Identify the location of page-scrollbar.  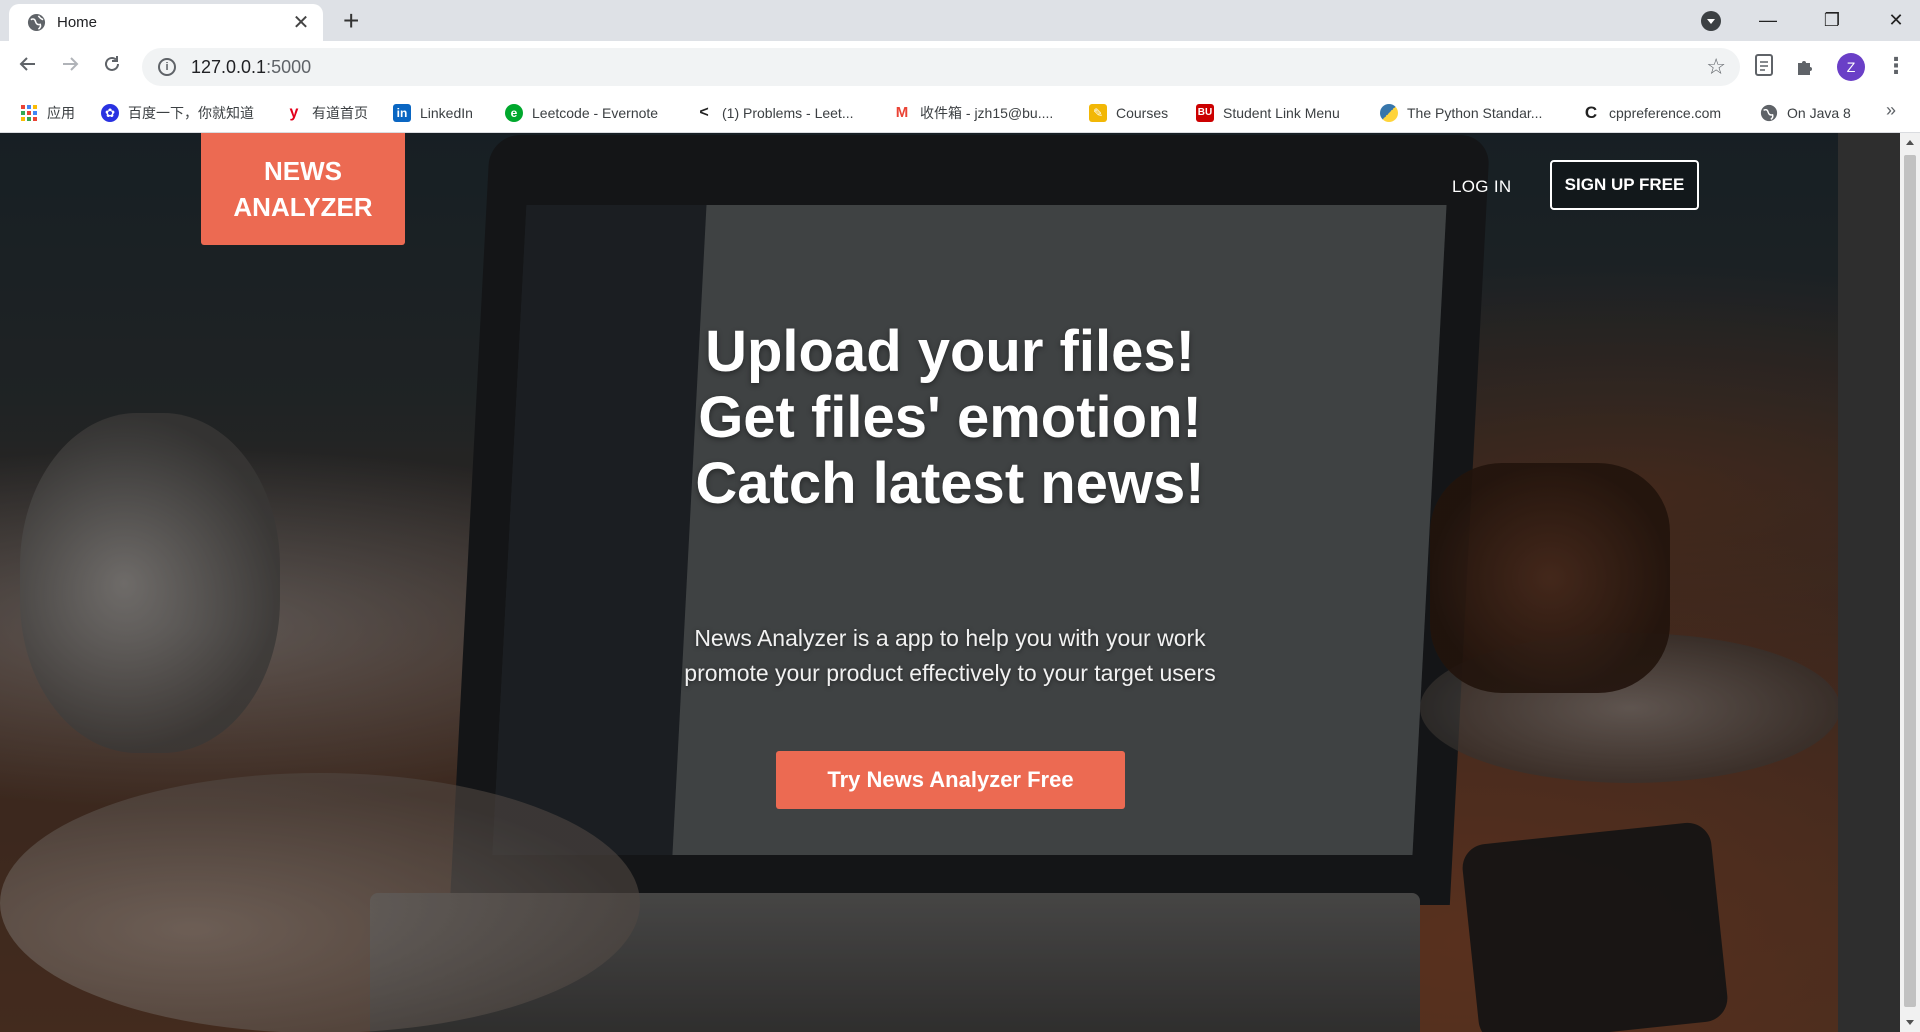
(1910, 582).